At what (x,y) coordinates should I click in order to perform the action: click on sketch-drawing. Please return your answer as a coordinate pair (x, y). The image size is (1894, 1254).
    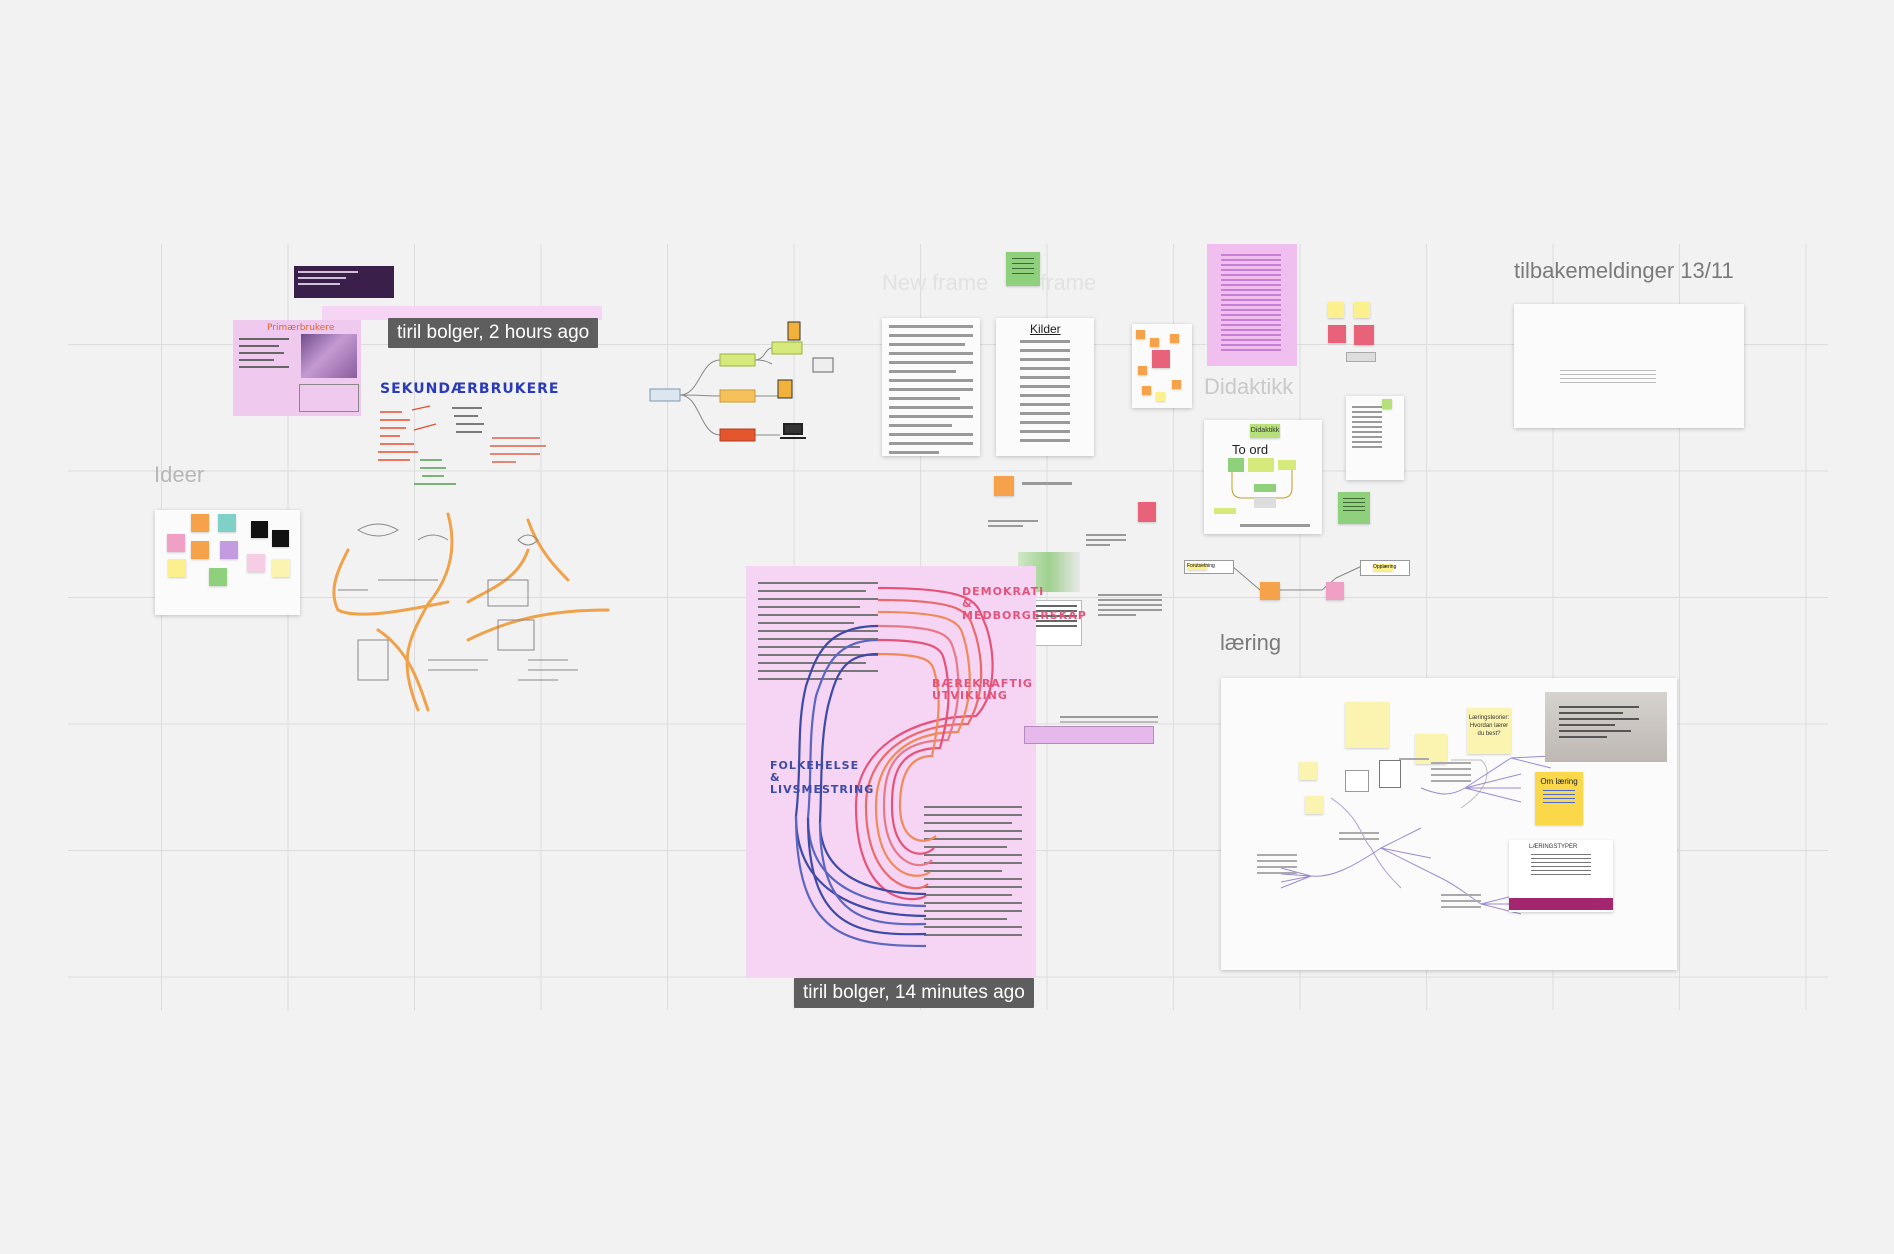
    Looking at the image, I should click on (471, 612).